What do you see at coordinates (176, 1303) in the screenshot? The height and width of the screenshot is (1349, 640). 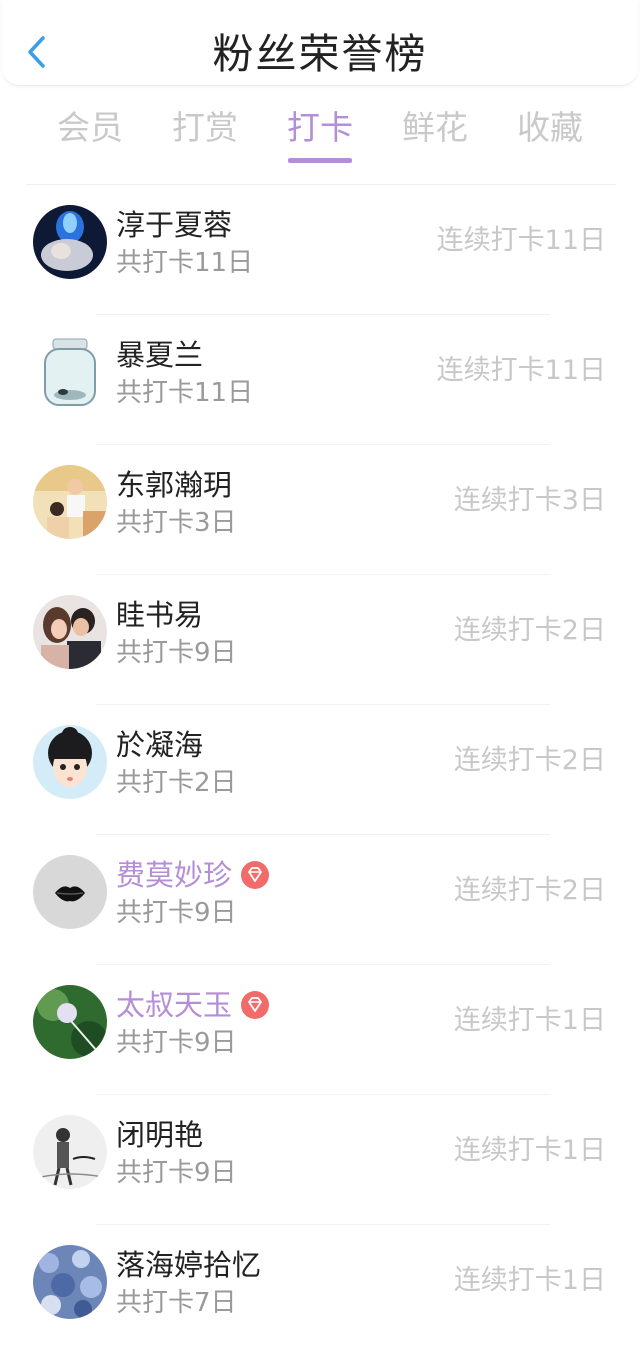 I see `total-checkins: 共打卡7日` at bounding box center [176, 1303].